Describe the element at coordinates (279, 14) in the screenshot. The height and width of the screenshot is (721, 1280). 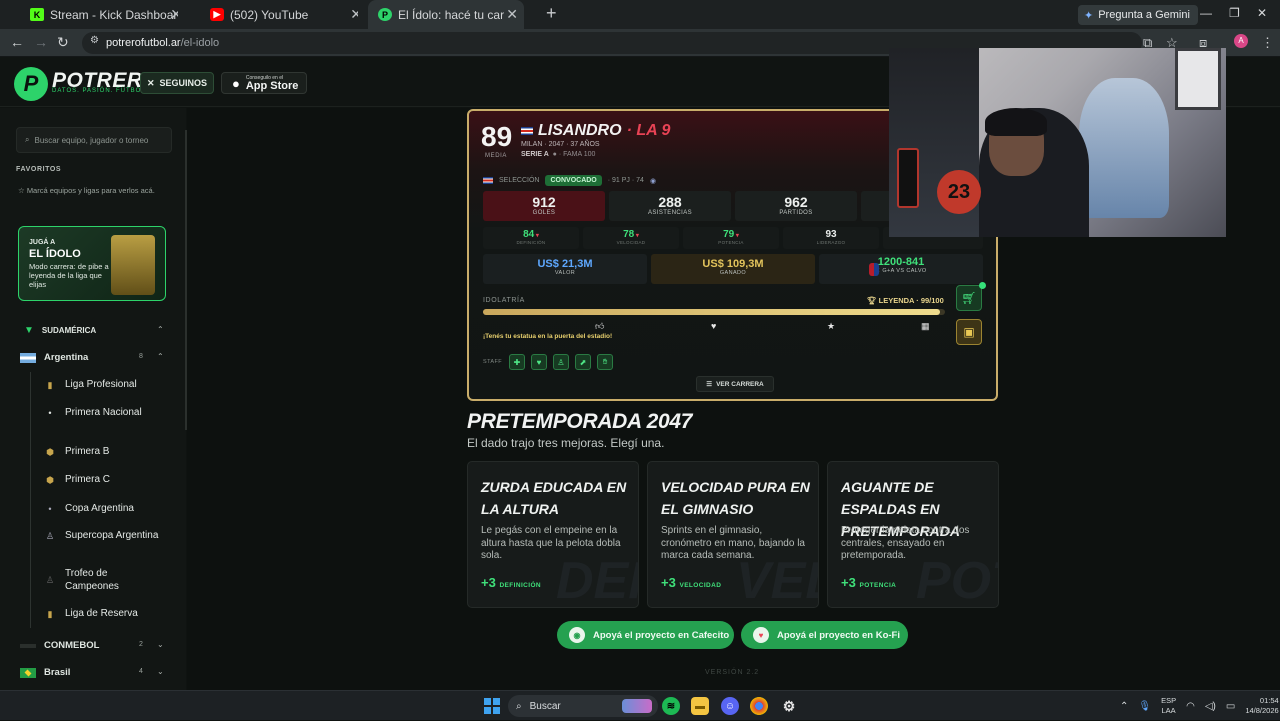
I see `tab-youtube: ▶ (502) YouTube ✕` at that location.